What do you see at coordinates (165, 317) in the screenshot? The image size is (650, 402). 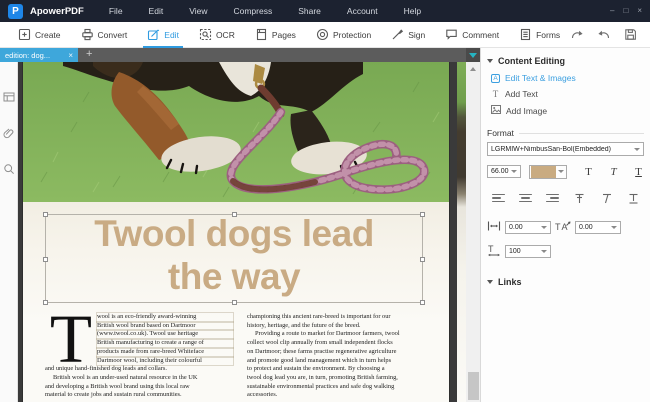 I see `body-line: wool is an eco-friendly award-winning` at bounding box center [165, 317].